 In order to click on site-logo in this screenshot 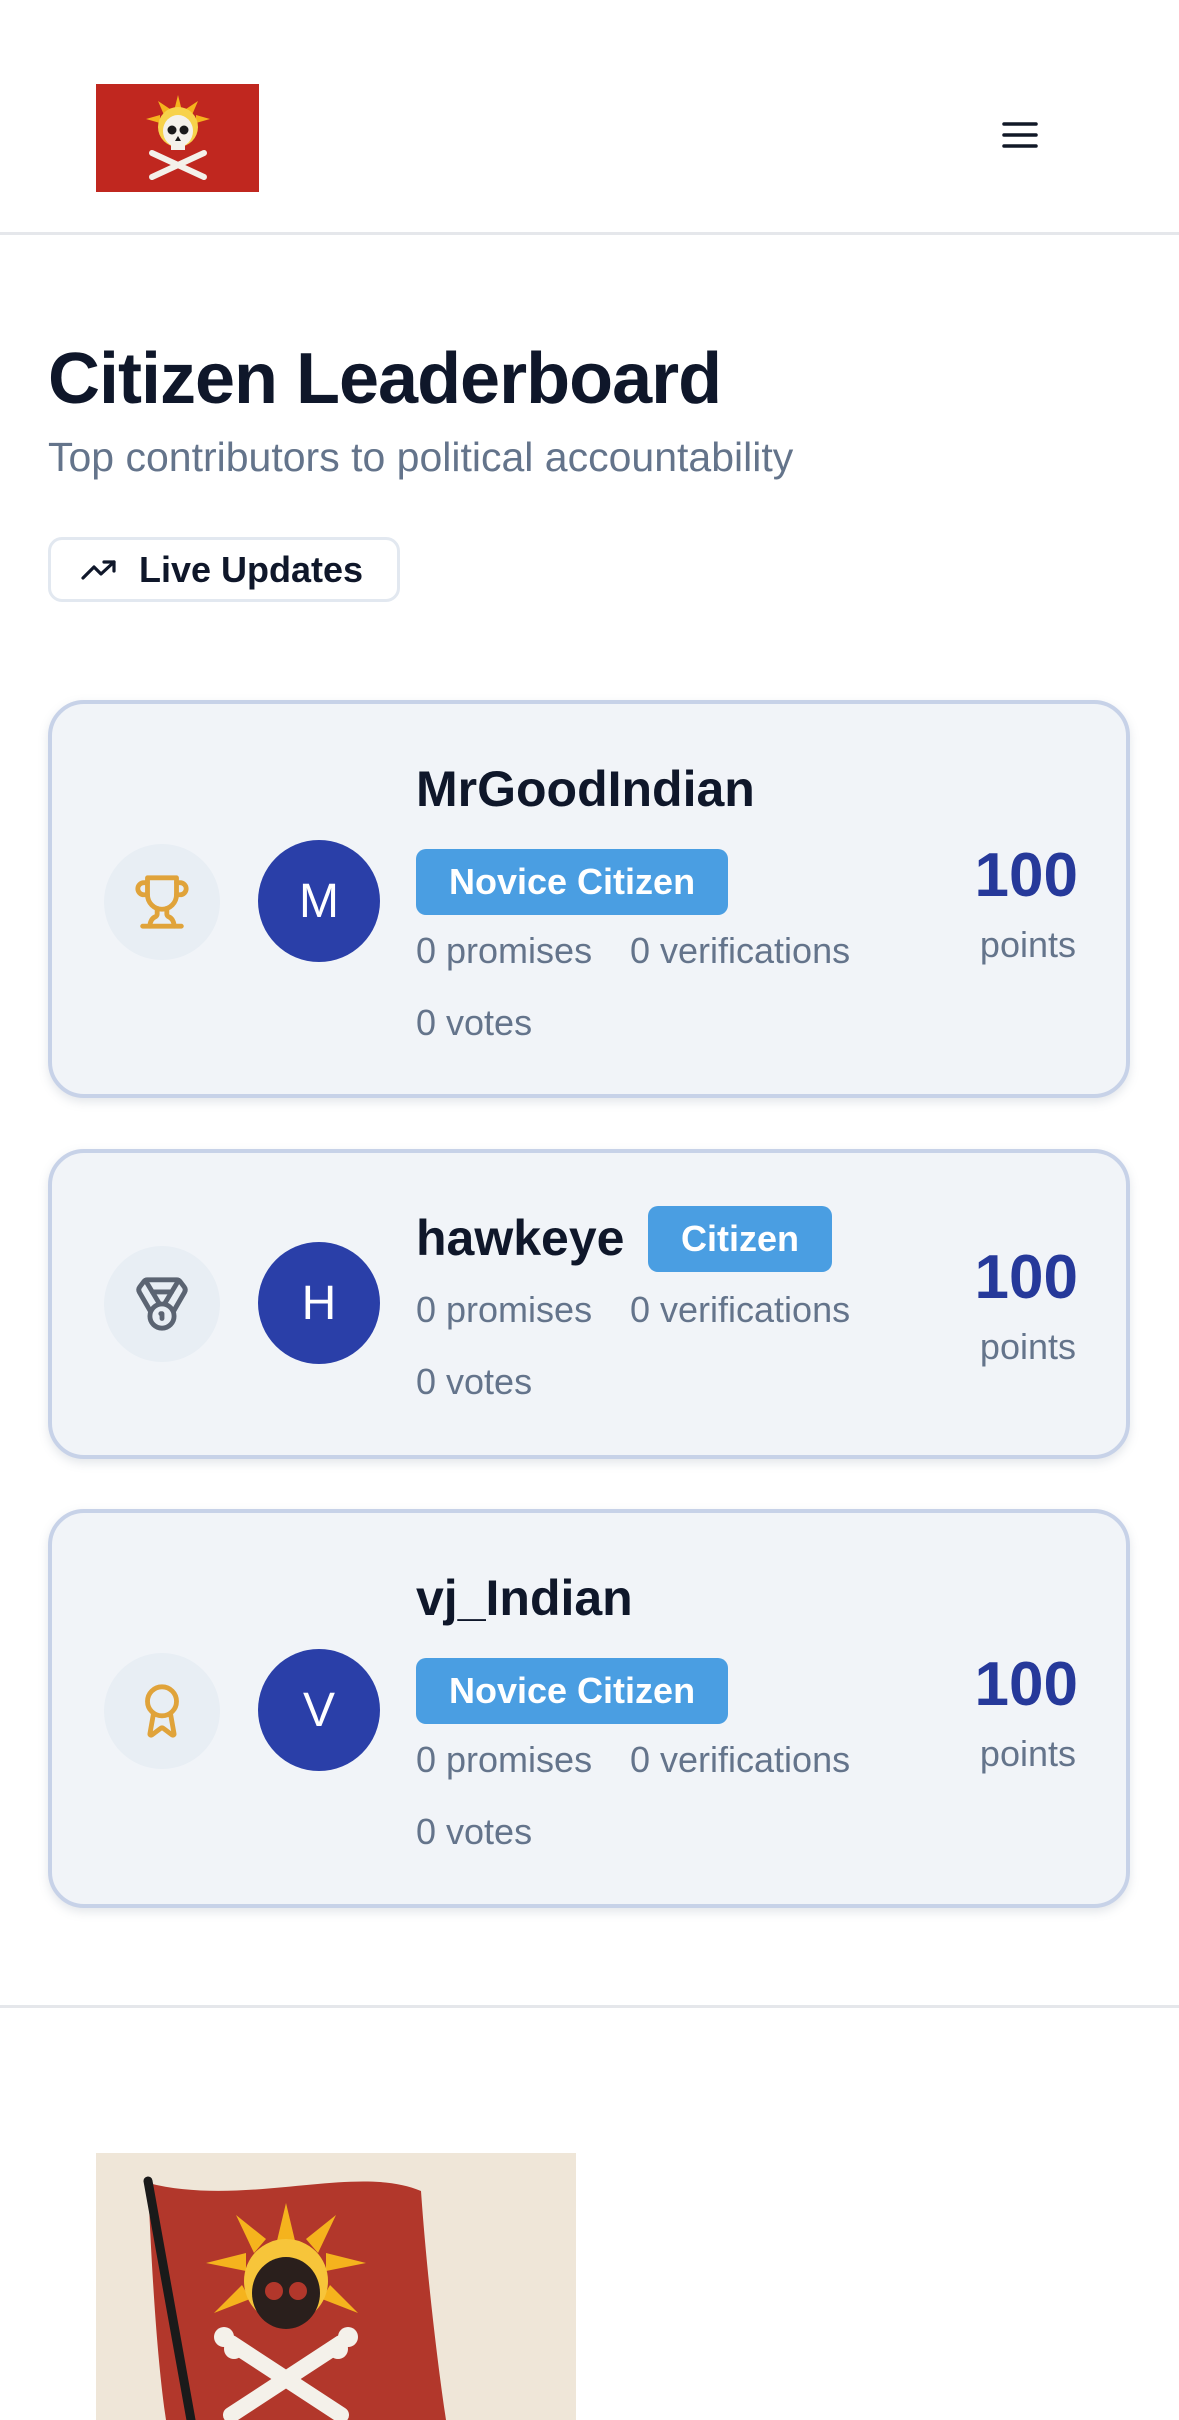, I will do `click(177, 138)`.